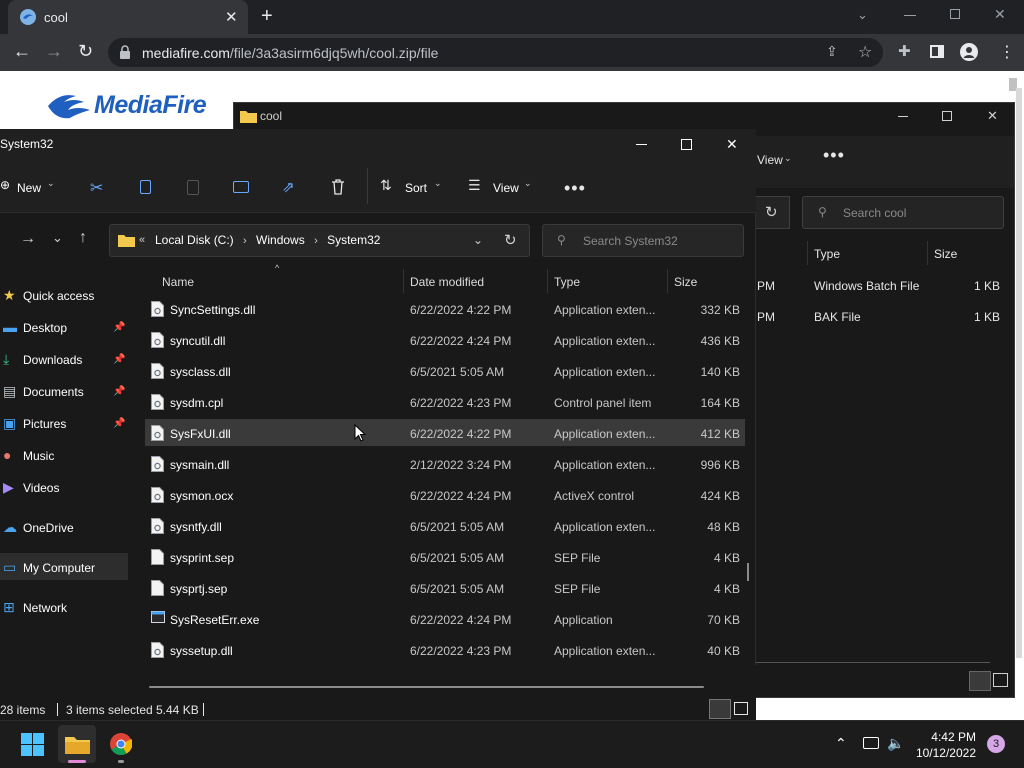  I want to click on nav-item-desktop: ▬ Desktop 📌, so click(64, 329).